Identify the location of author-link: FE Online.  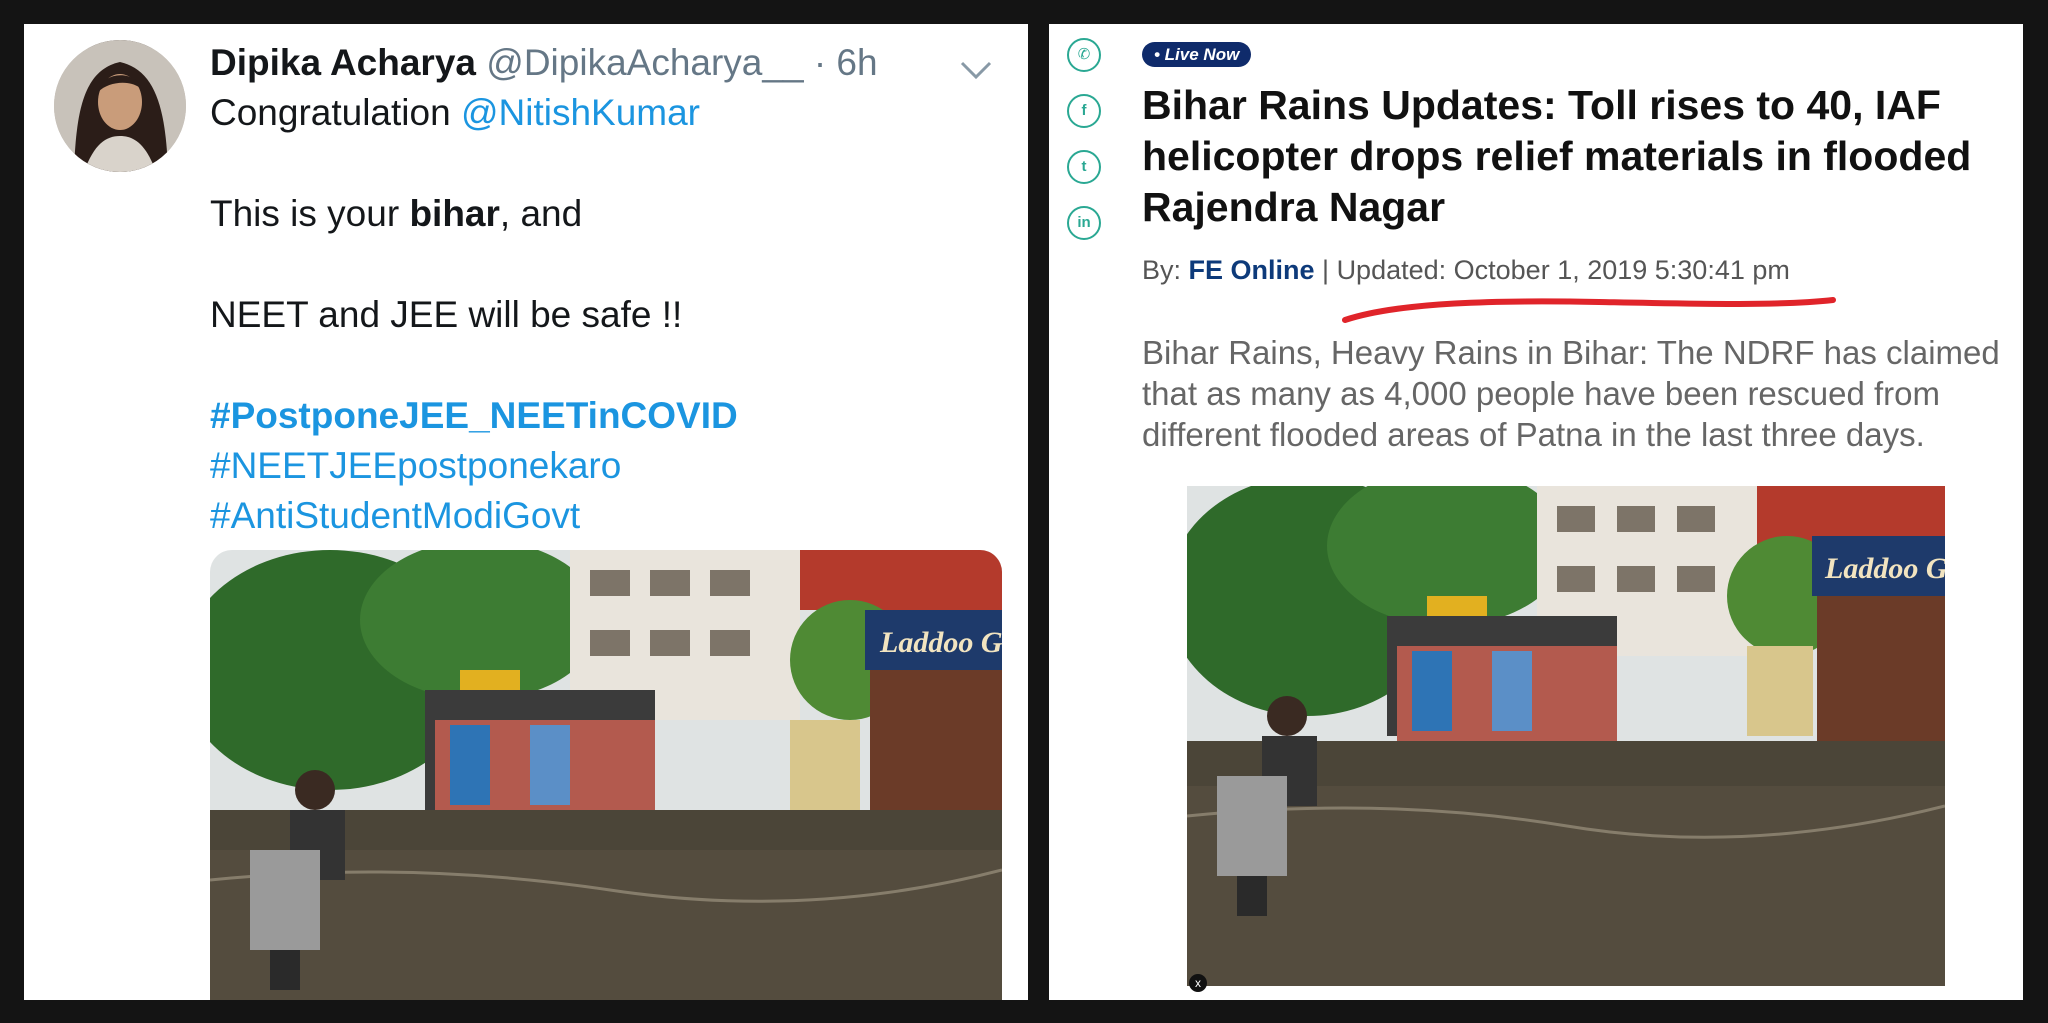
(1252, 270).